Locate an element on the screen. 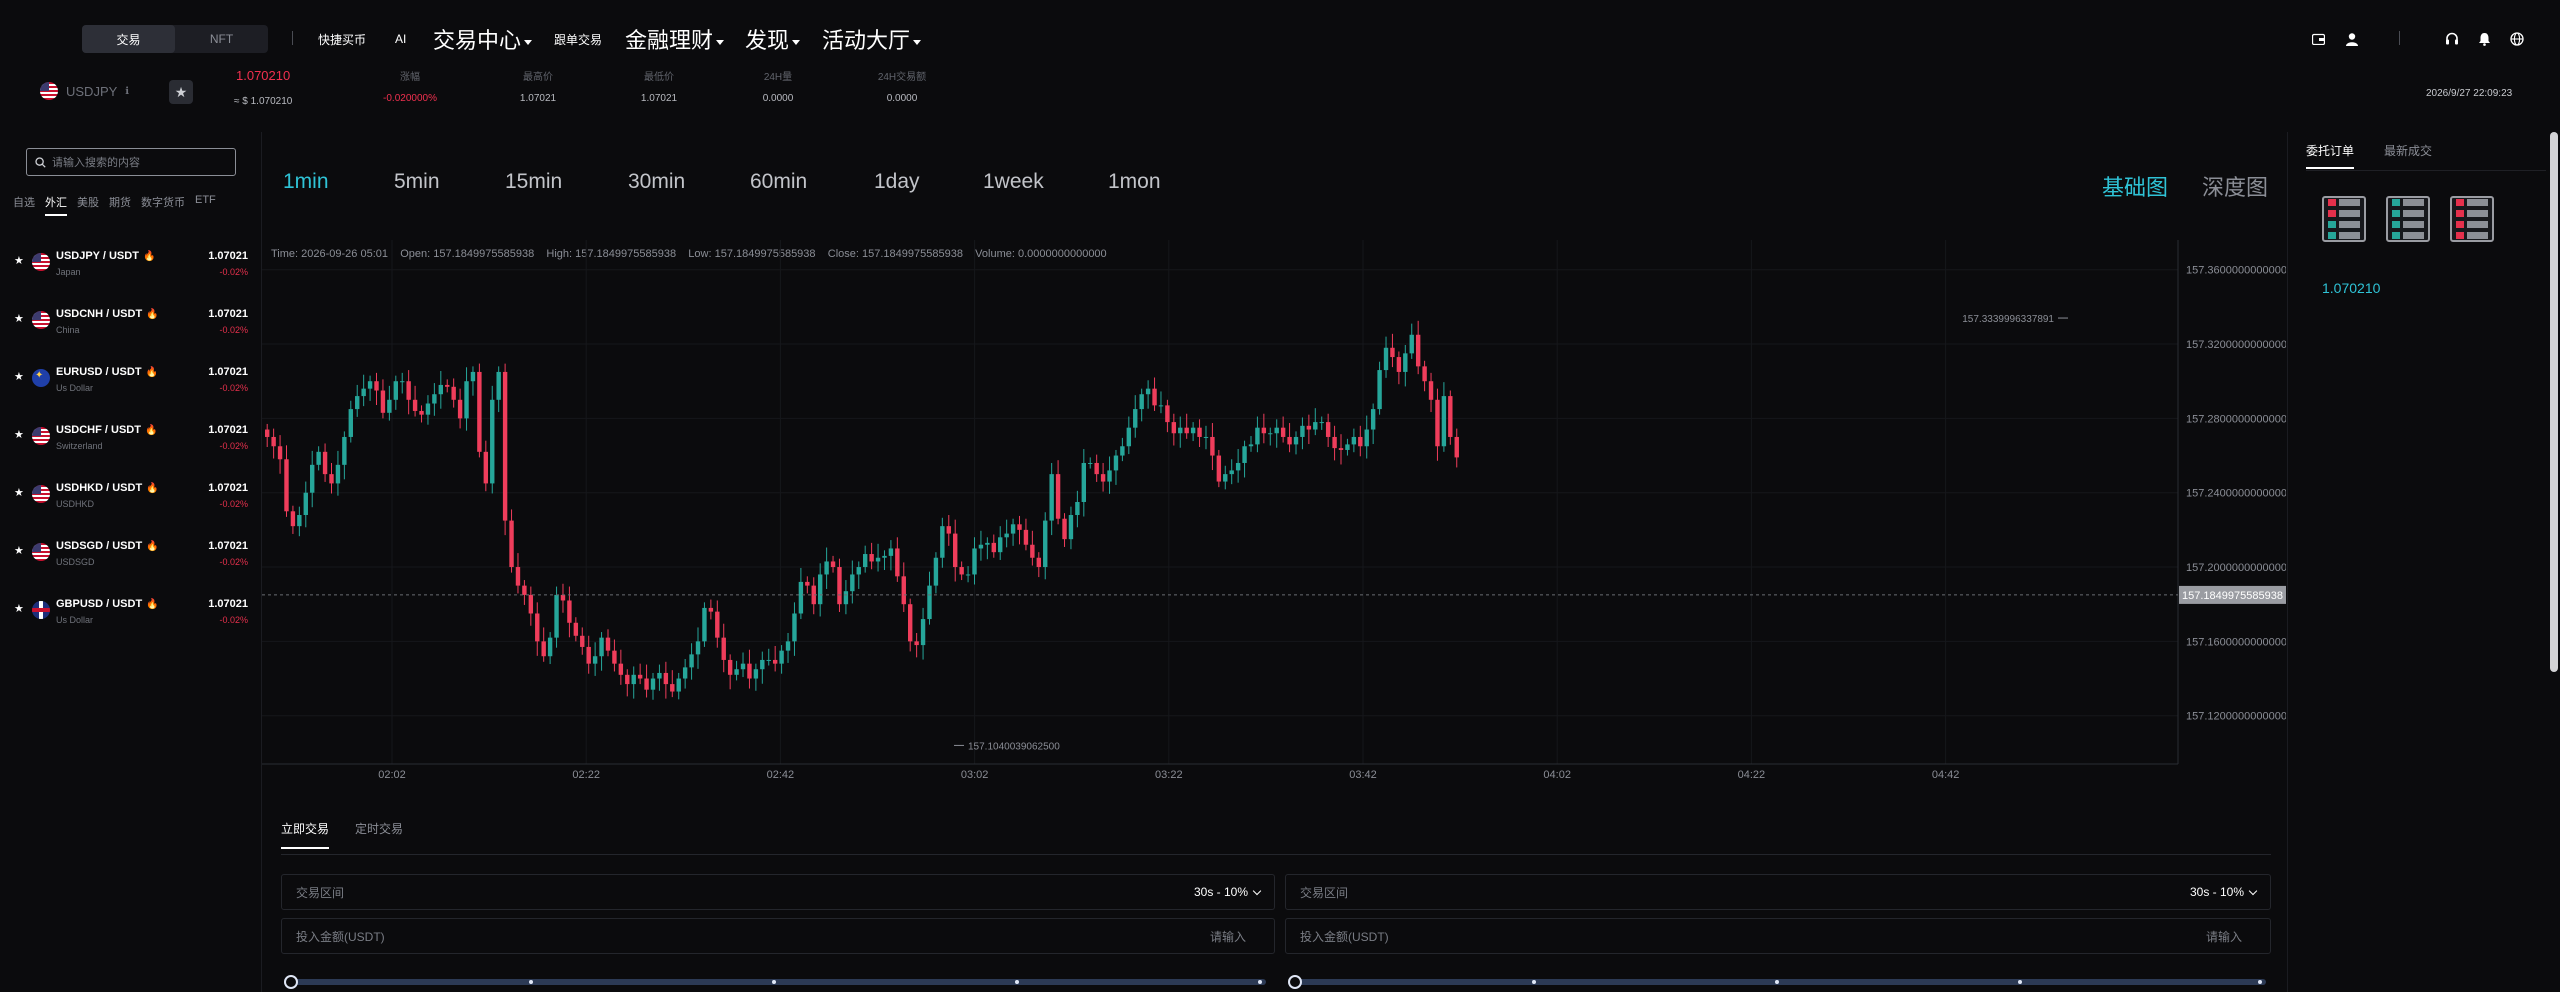  search-input: 请输入搜索的内容 is located at coordinates (96, 162).